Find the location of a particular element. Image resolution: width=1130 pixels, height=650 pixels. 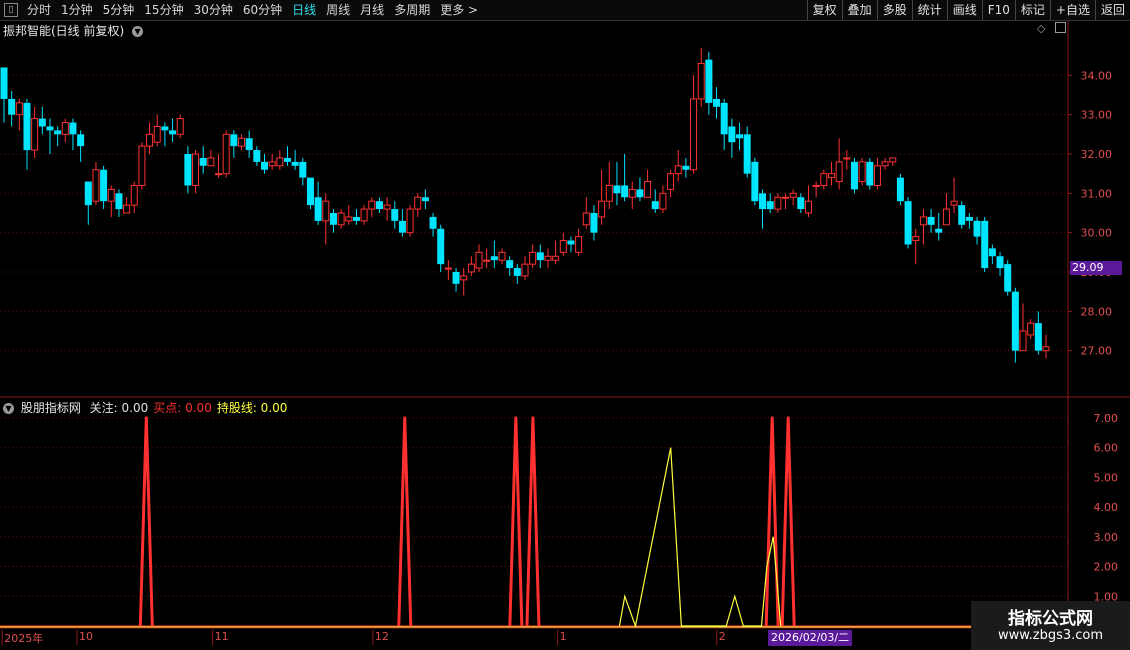

main-tick-label: 33.00 is located at coordinates (1097, 115).